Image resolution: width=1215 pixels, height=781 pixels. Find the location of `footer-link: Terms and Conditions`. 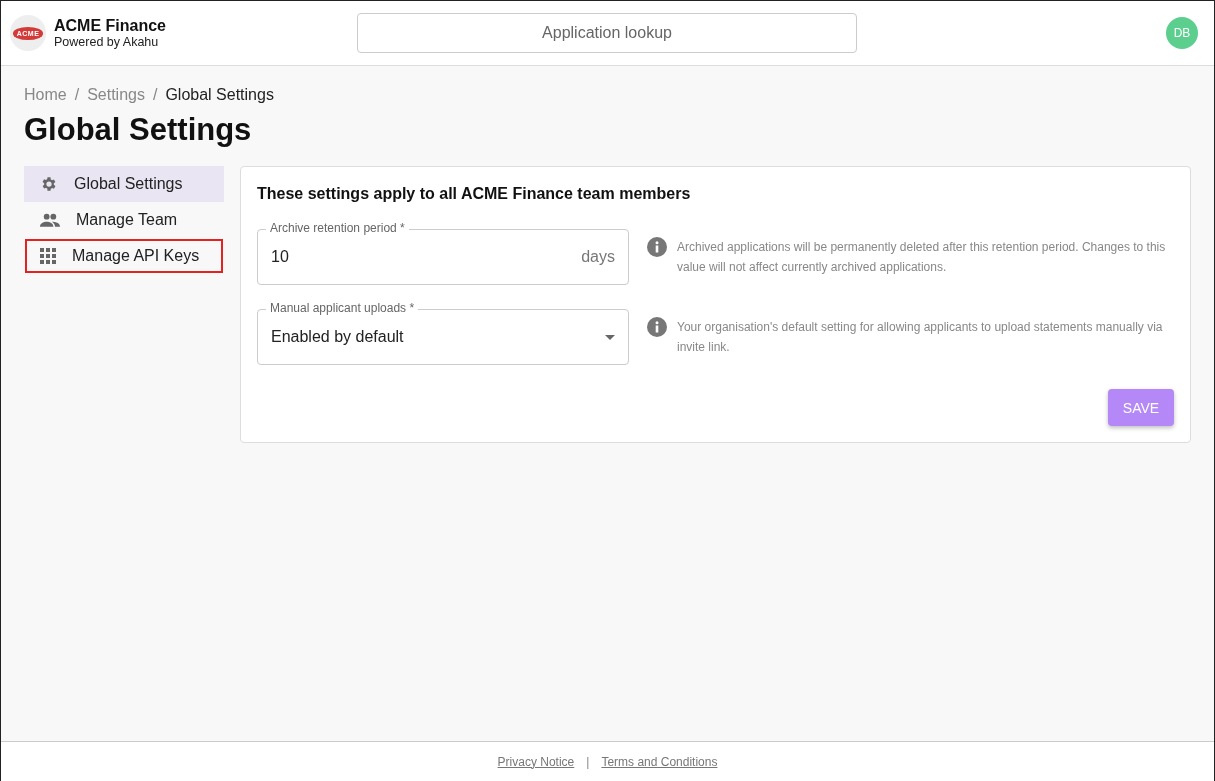

footer-link: Terms and Conditions is located at coordinates (659, 761).